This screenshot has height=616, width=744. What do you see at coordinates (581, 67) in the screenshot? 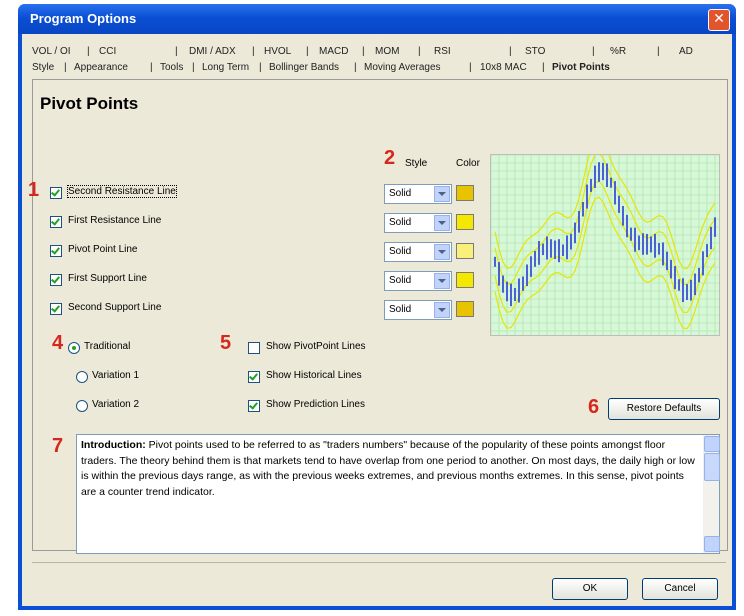
I see `tab-pivot-points: Pivot Points` at bounding box center [581, 67].